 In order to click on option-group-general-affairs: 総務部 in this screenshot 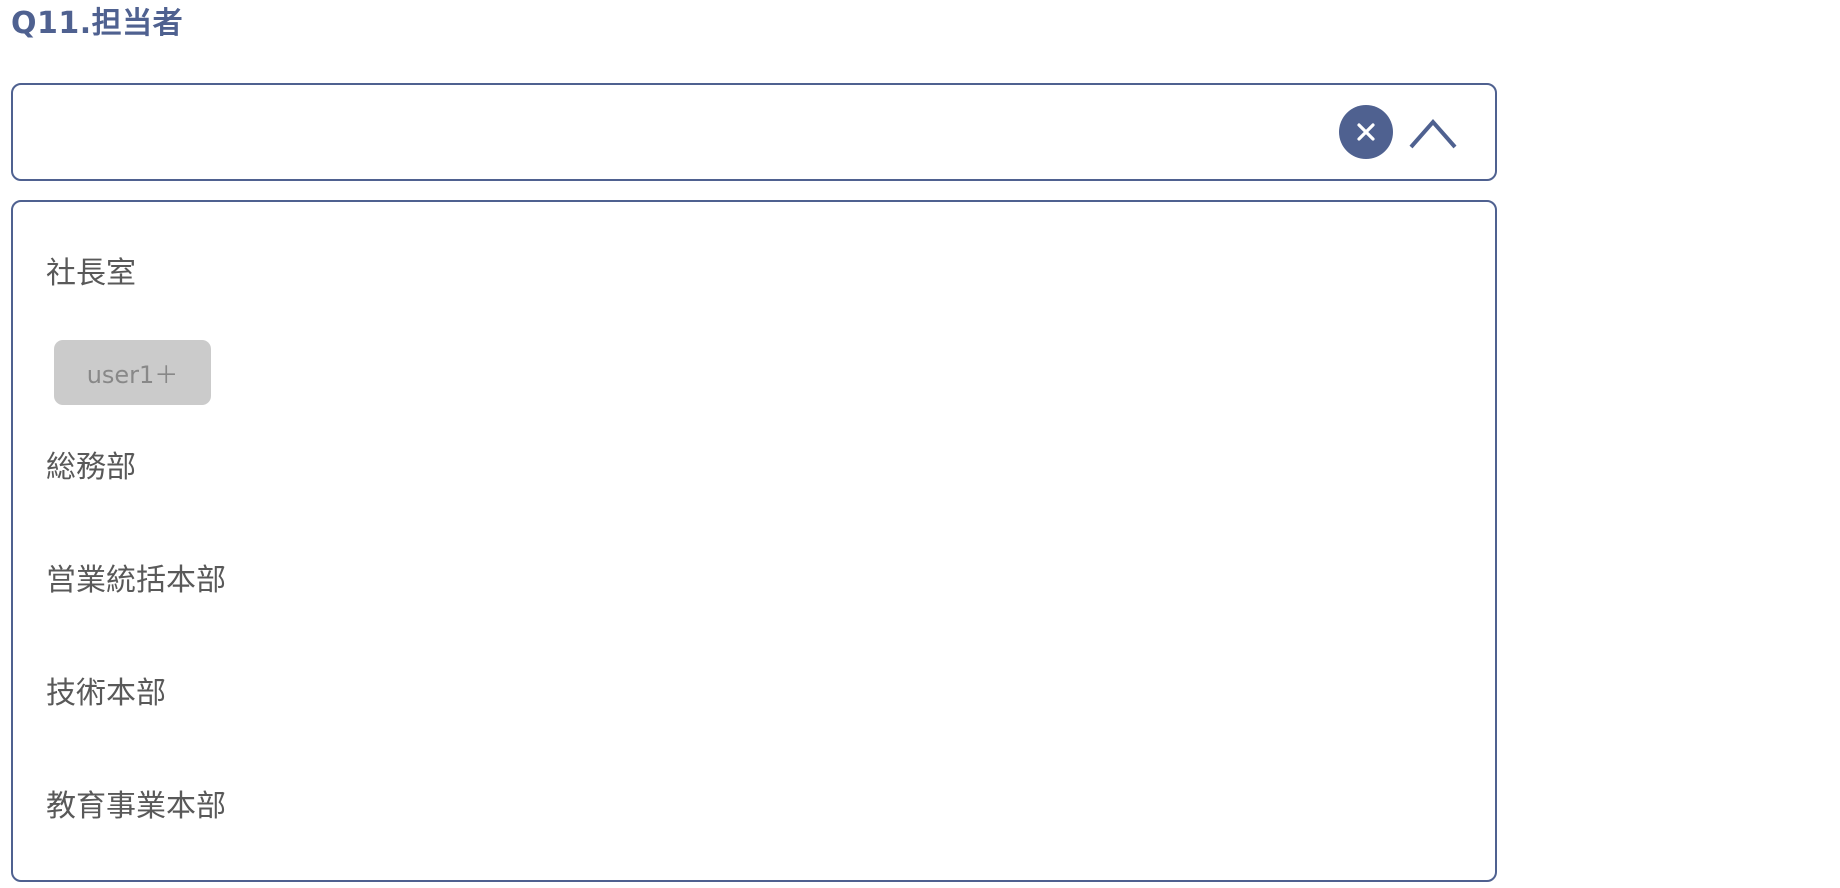, I will do `click(91, 468)`.